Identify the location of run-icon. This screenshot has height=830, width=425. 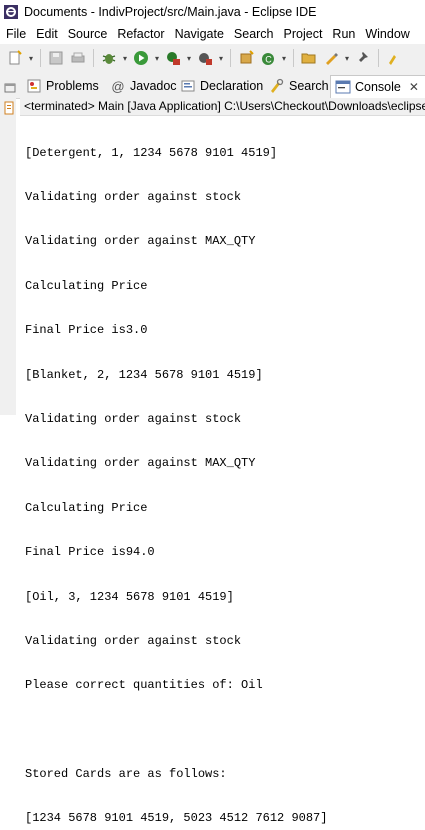
(141, 58).